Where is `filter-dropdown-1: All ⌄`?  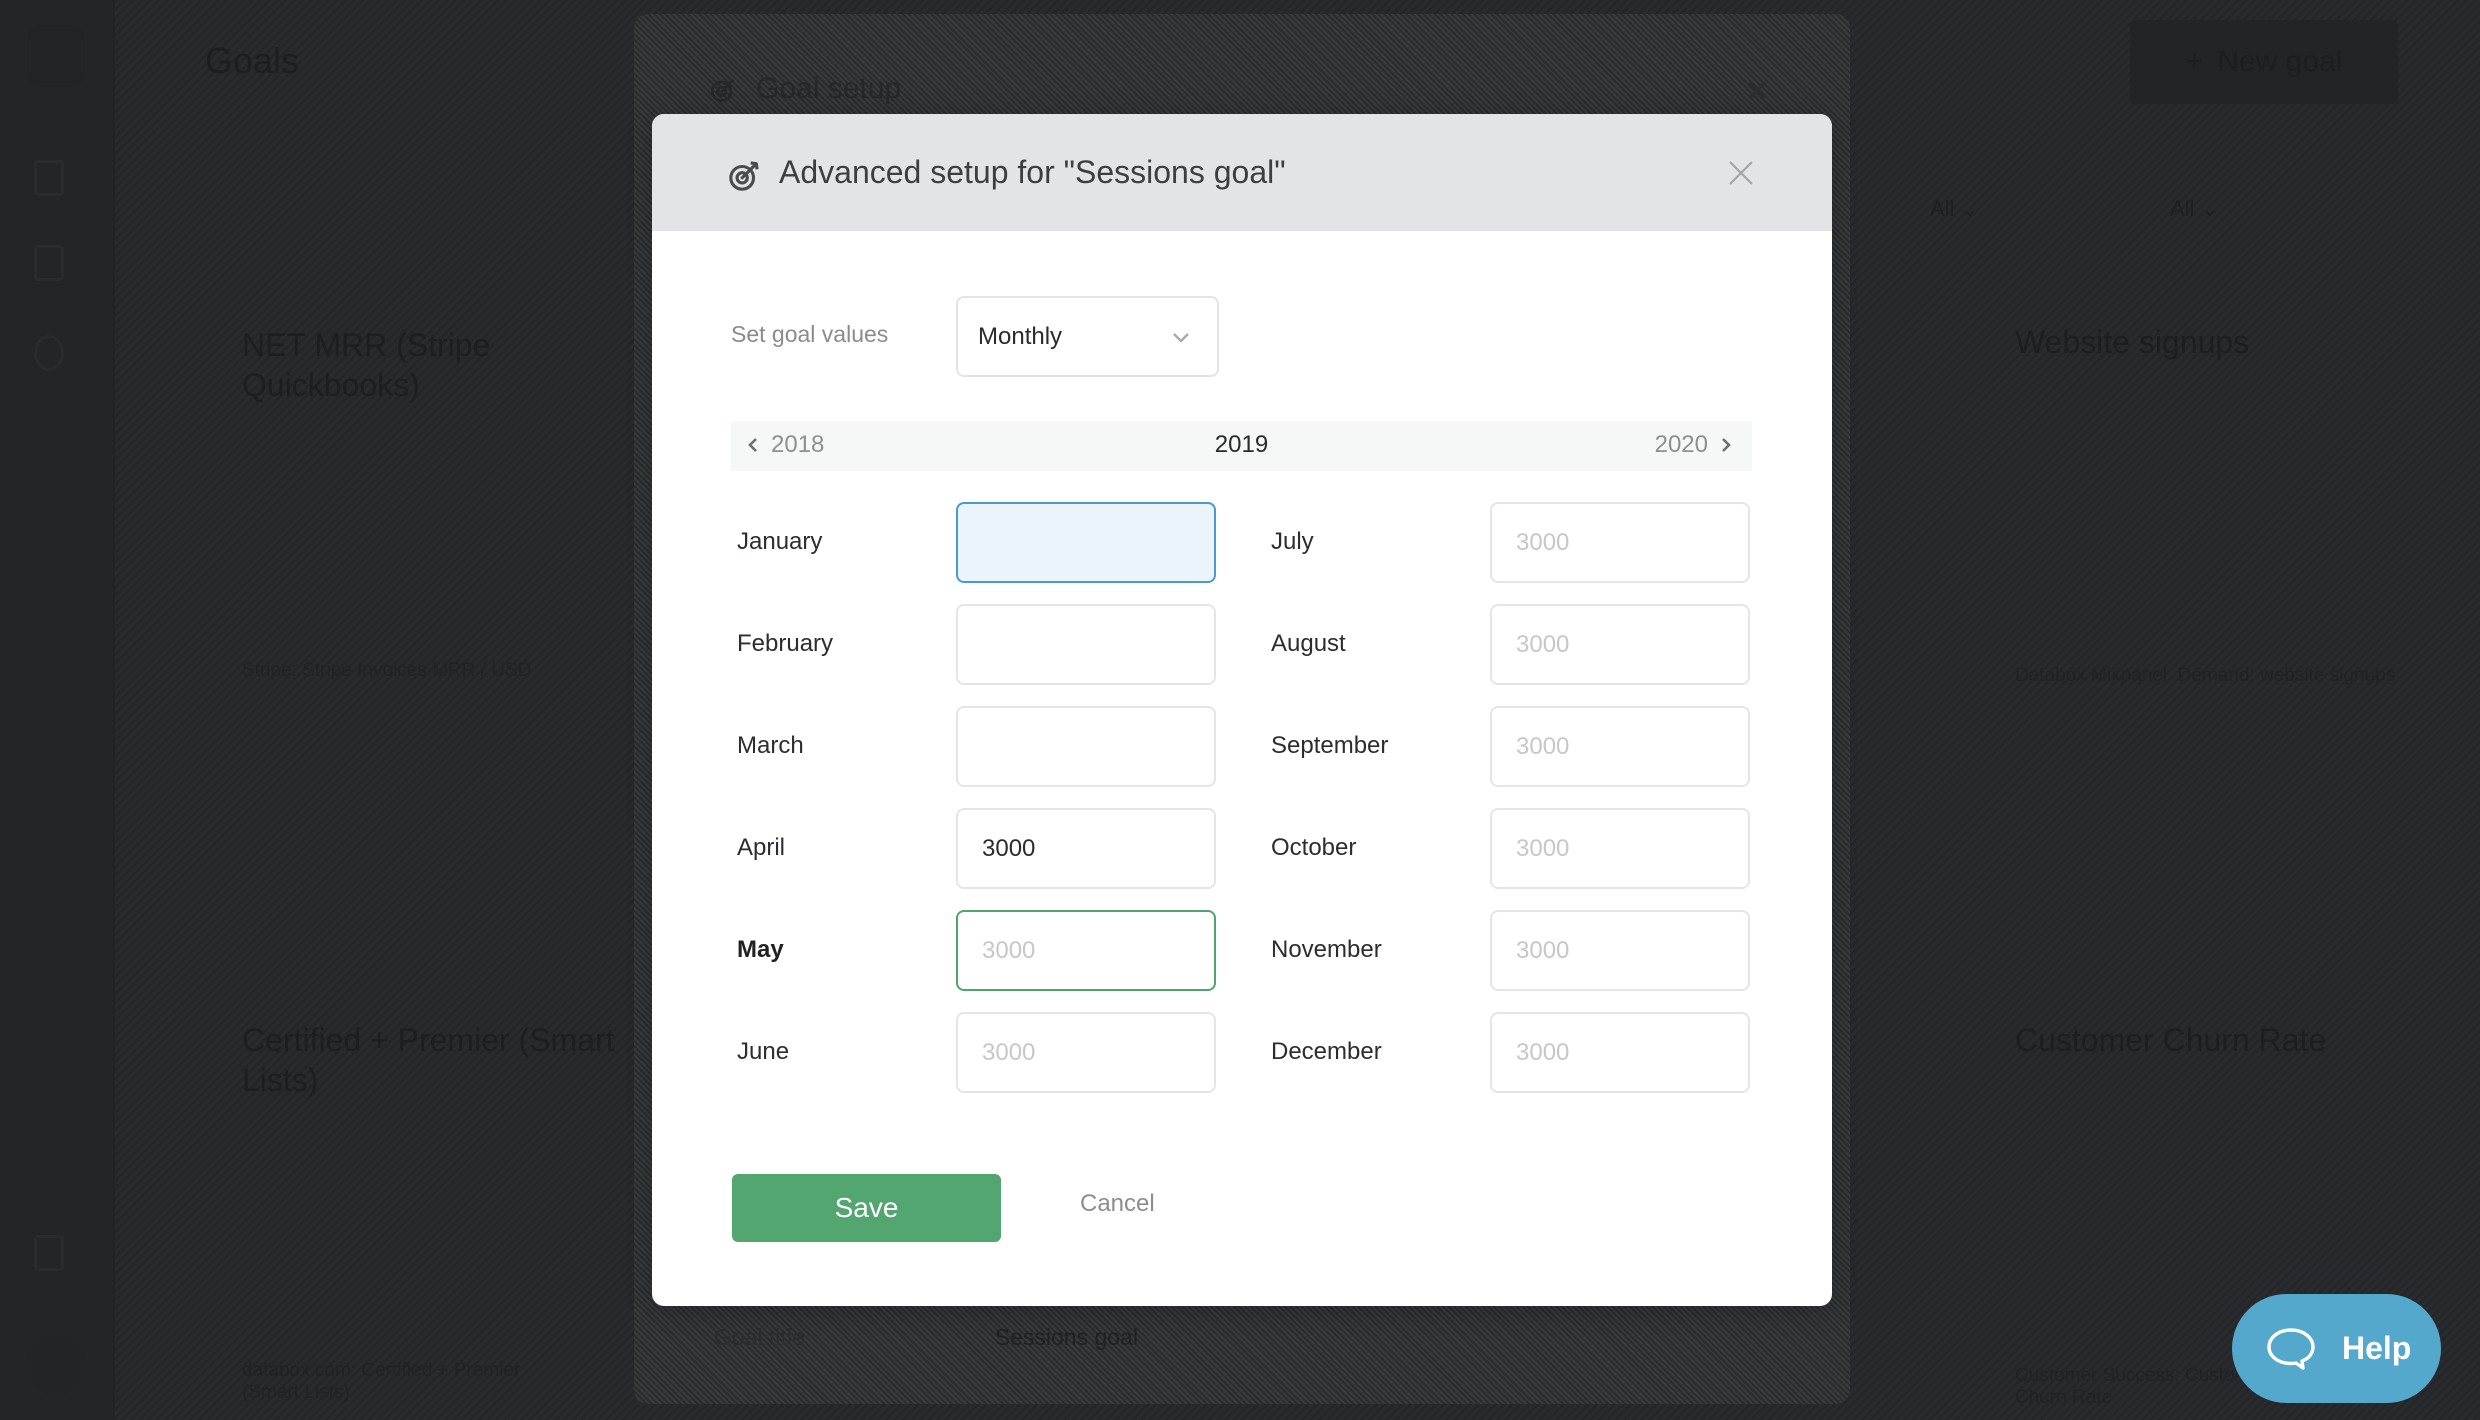
filter-dropdown-1: All ⌄ is located at coordinates (1954, 209).